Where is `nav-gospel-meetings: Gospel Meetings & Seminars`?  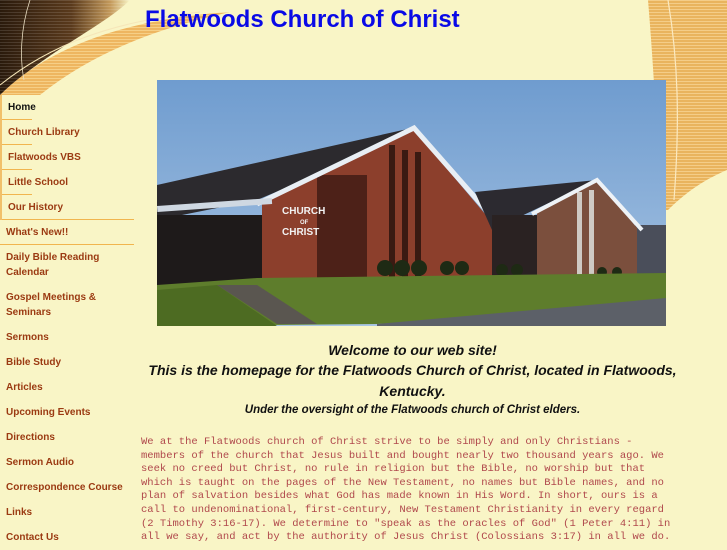
nav-gospel-meetings: Gospel Meetings & Seminars is located at coordinates (67, 305).